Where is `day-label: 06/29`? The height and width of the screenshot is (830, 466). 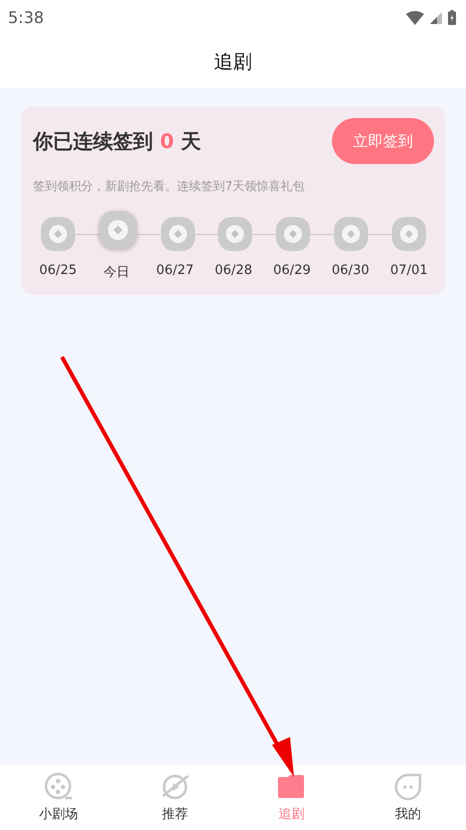 day-label: 06/29 is located at coordinates (292, 271).